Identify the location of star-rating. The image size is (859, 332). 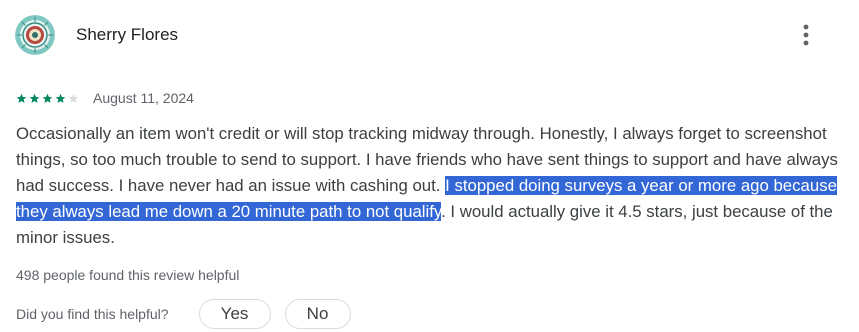
(47, 98).